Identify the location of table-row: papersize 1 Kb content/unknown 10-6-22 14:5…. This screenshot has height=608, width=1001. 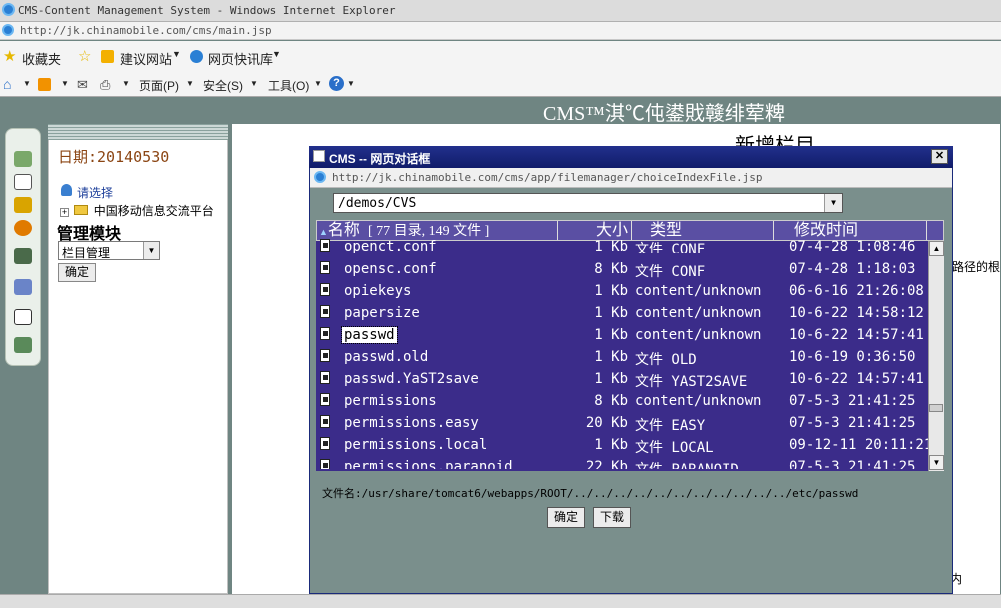
(622, 313).